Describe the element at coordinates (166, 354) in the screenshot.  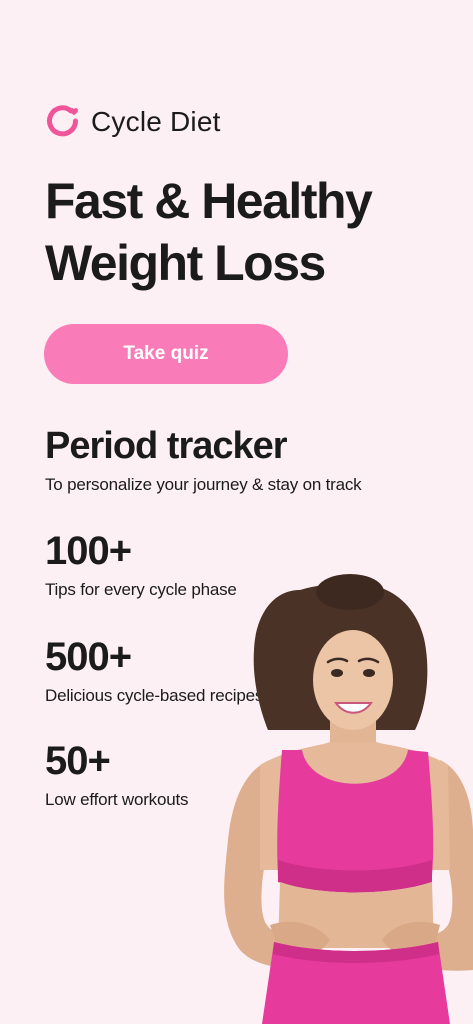
I see `take-quiz-button: Take quiz` at that location.